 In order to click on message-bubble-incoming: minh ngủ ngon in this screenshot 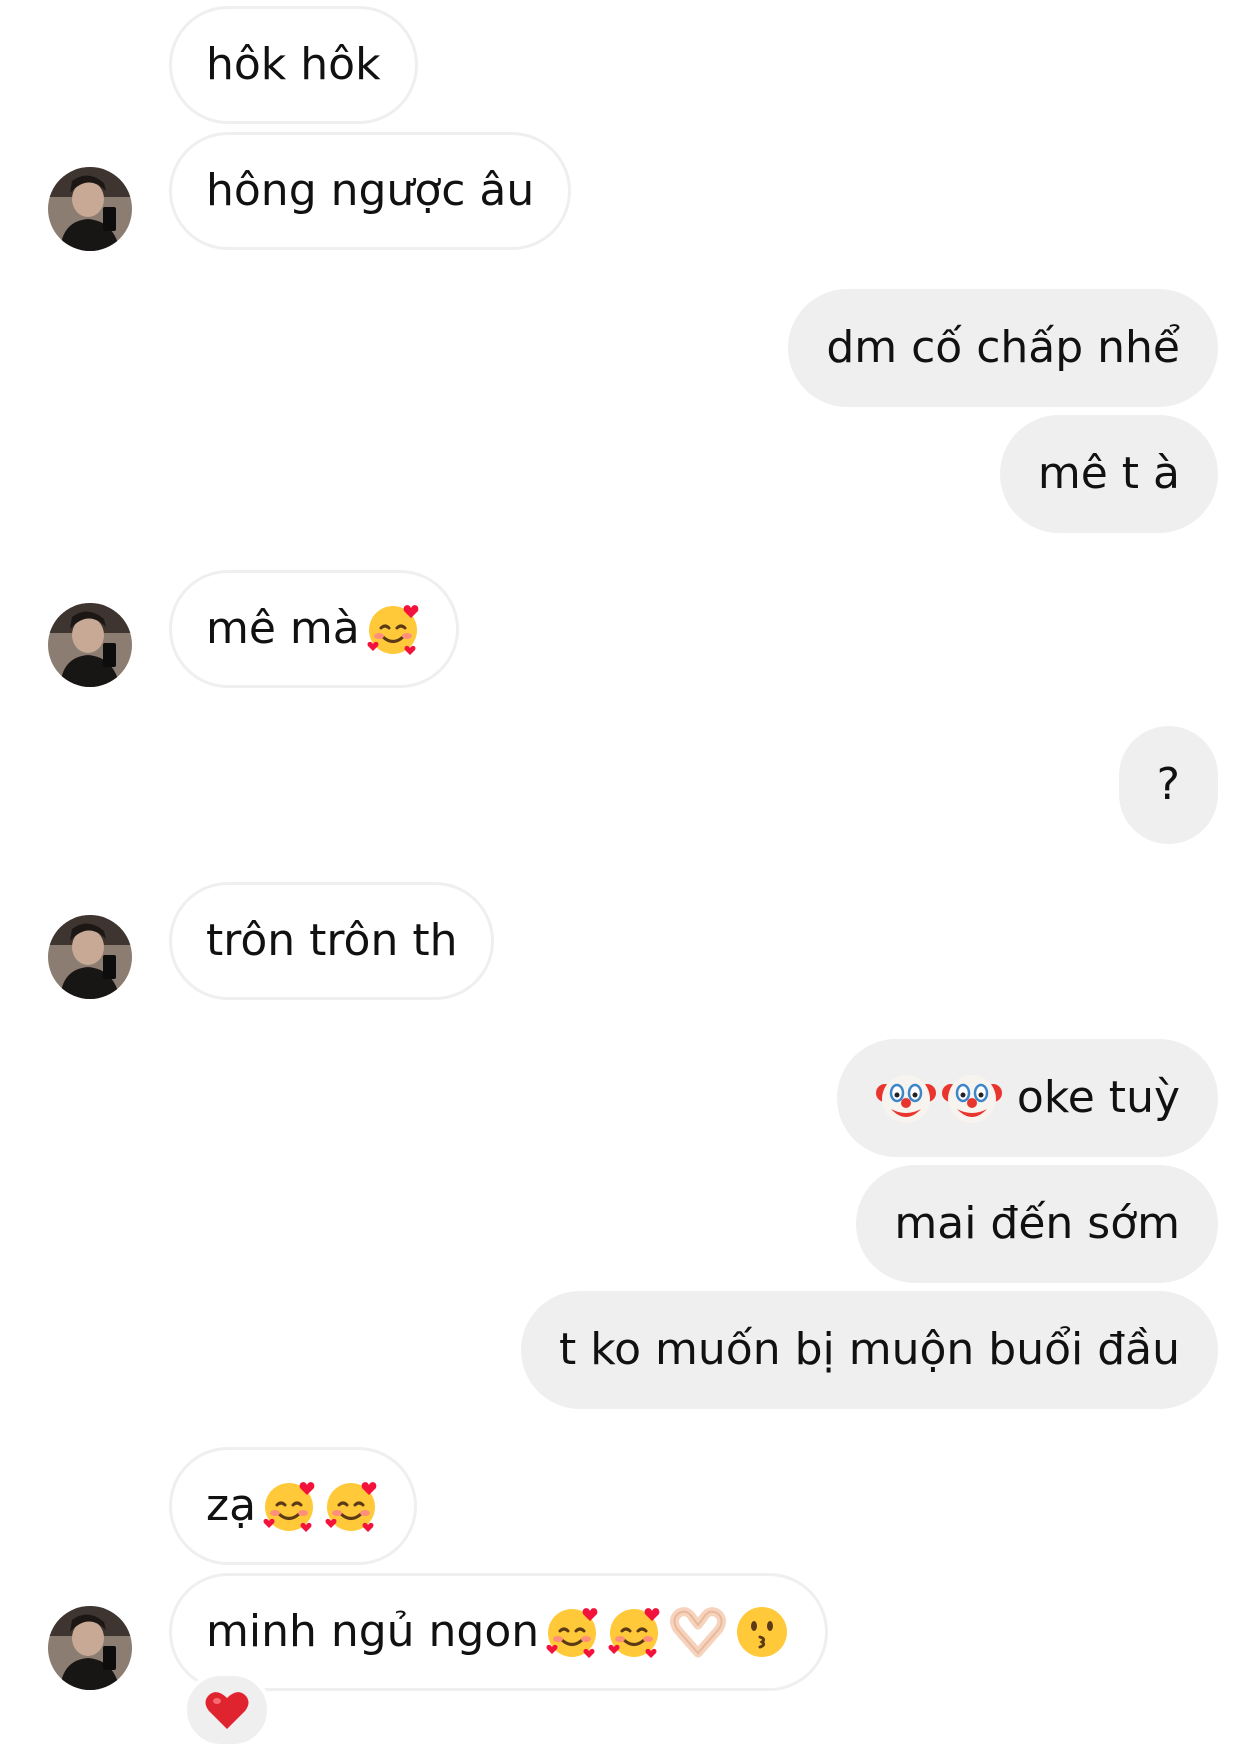, I will do `click(499, 1632)`.